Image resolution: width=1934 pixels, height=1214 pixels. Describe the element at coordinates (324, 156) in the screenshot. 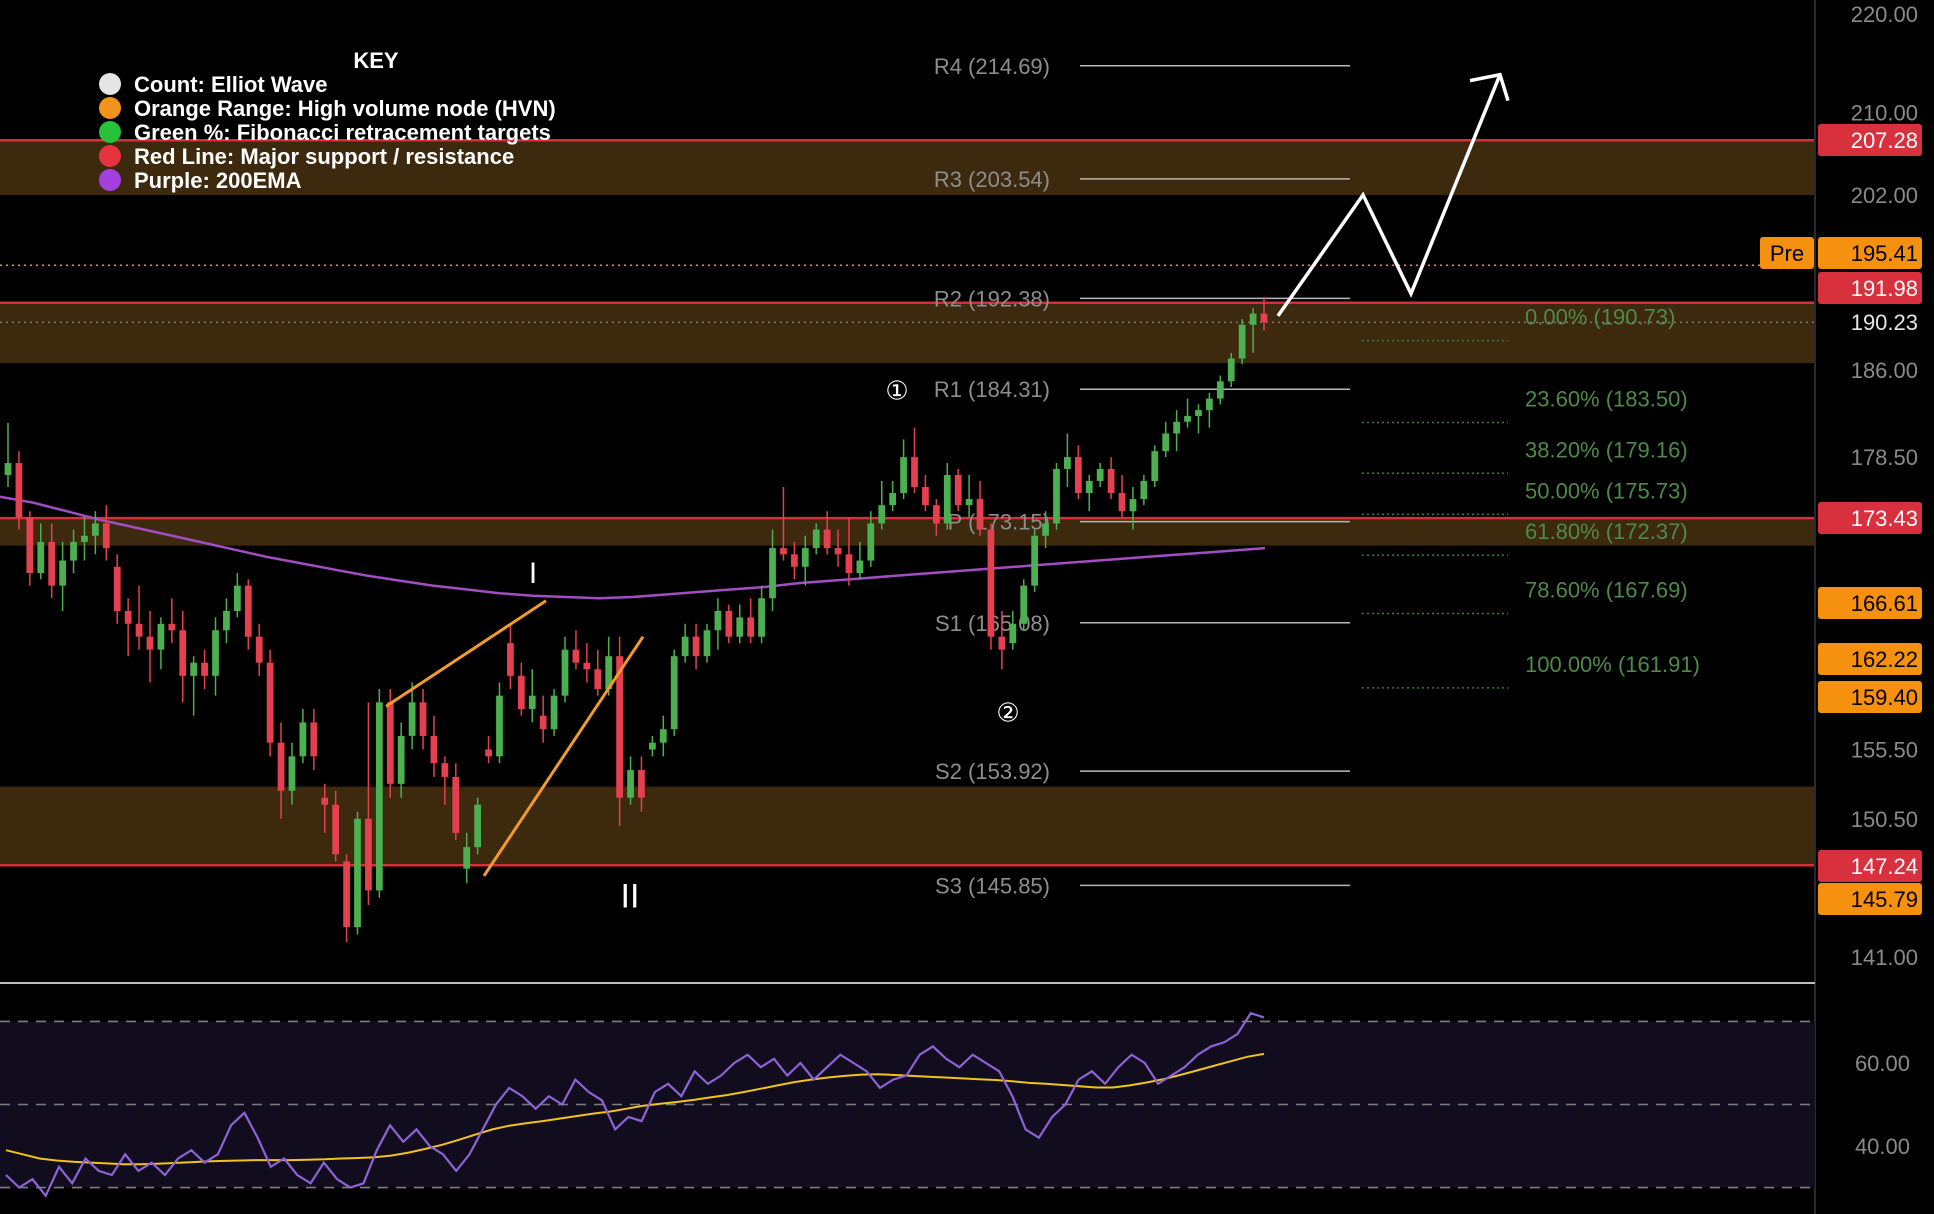

I see `key-label: Red Line: Major support / resistance` at that location.